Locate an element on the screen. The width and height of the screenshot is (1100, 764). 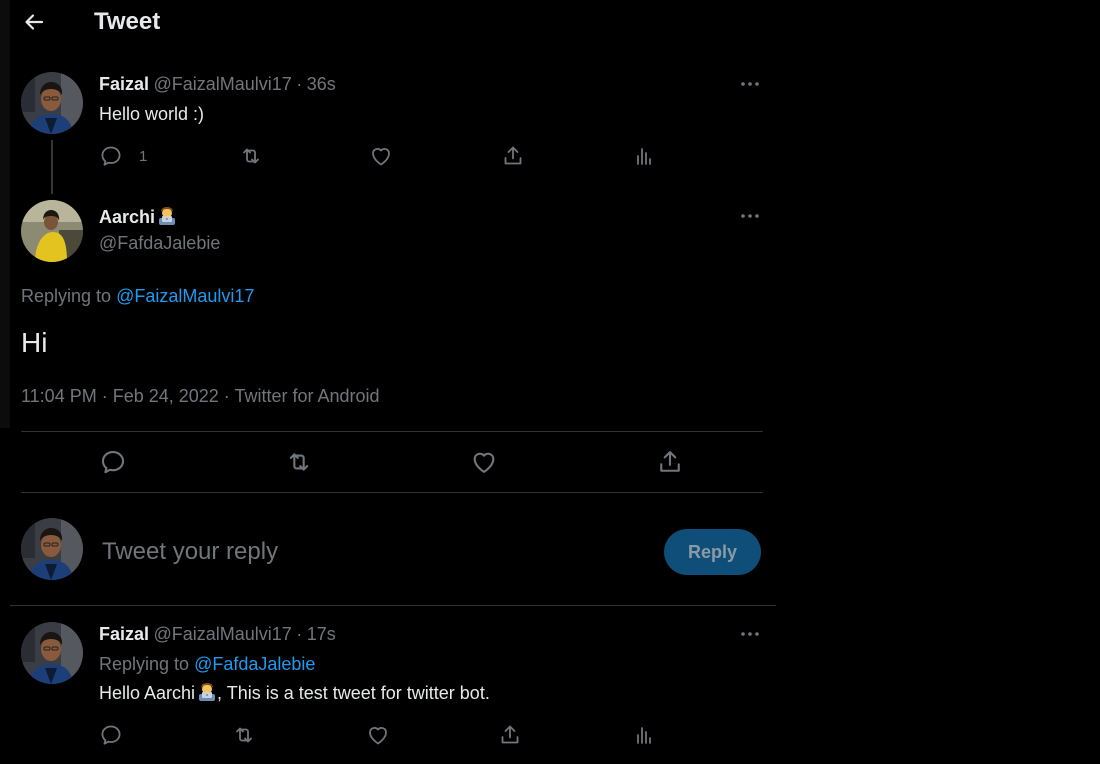
tweet-time: 36s is located at coordinates (321, 84).